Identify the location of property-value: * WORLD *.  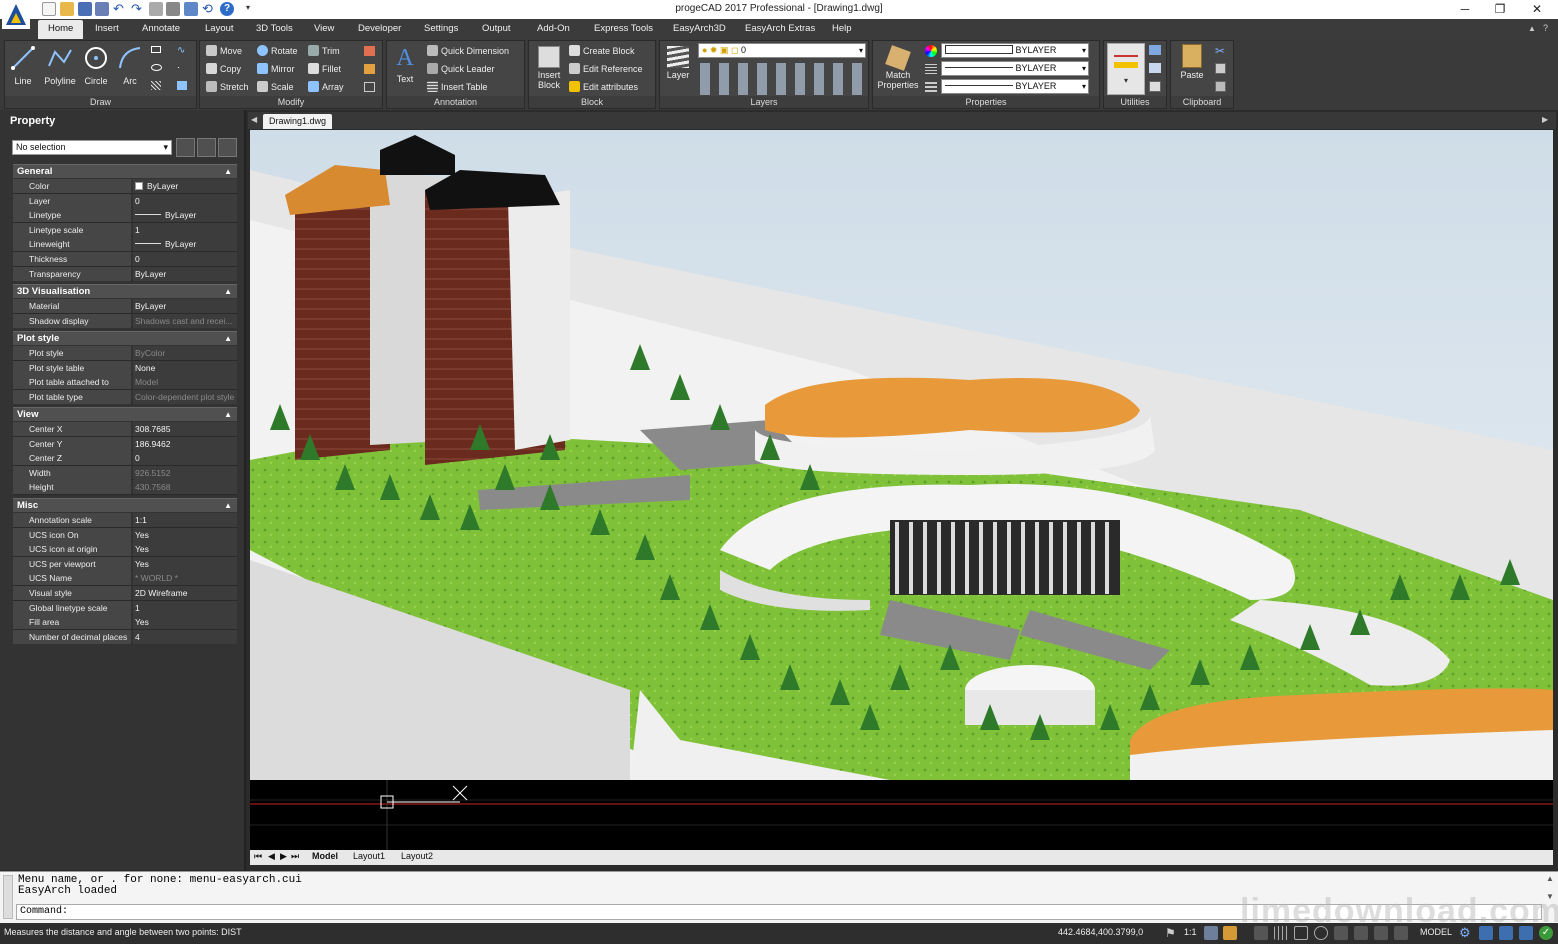
(185, 578).